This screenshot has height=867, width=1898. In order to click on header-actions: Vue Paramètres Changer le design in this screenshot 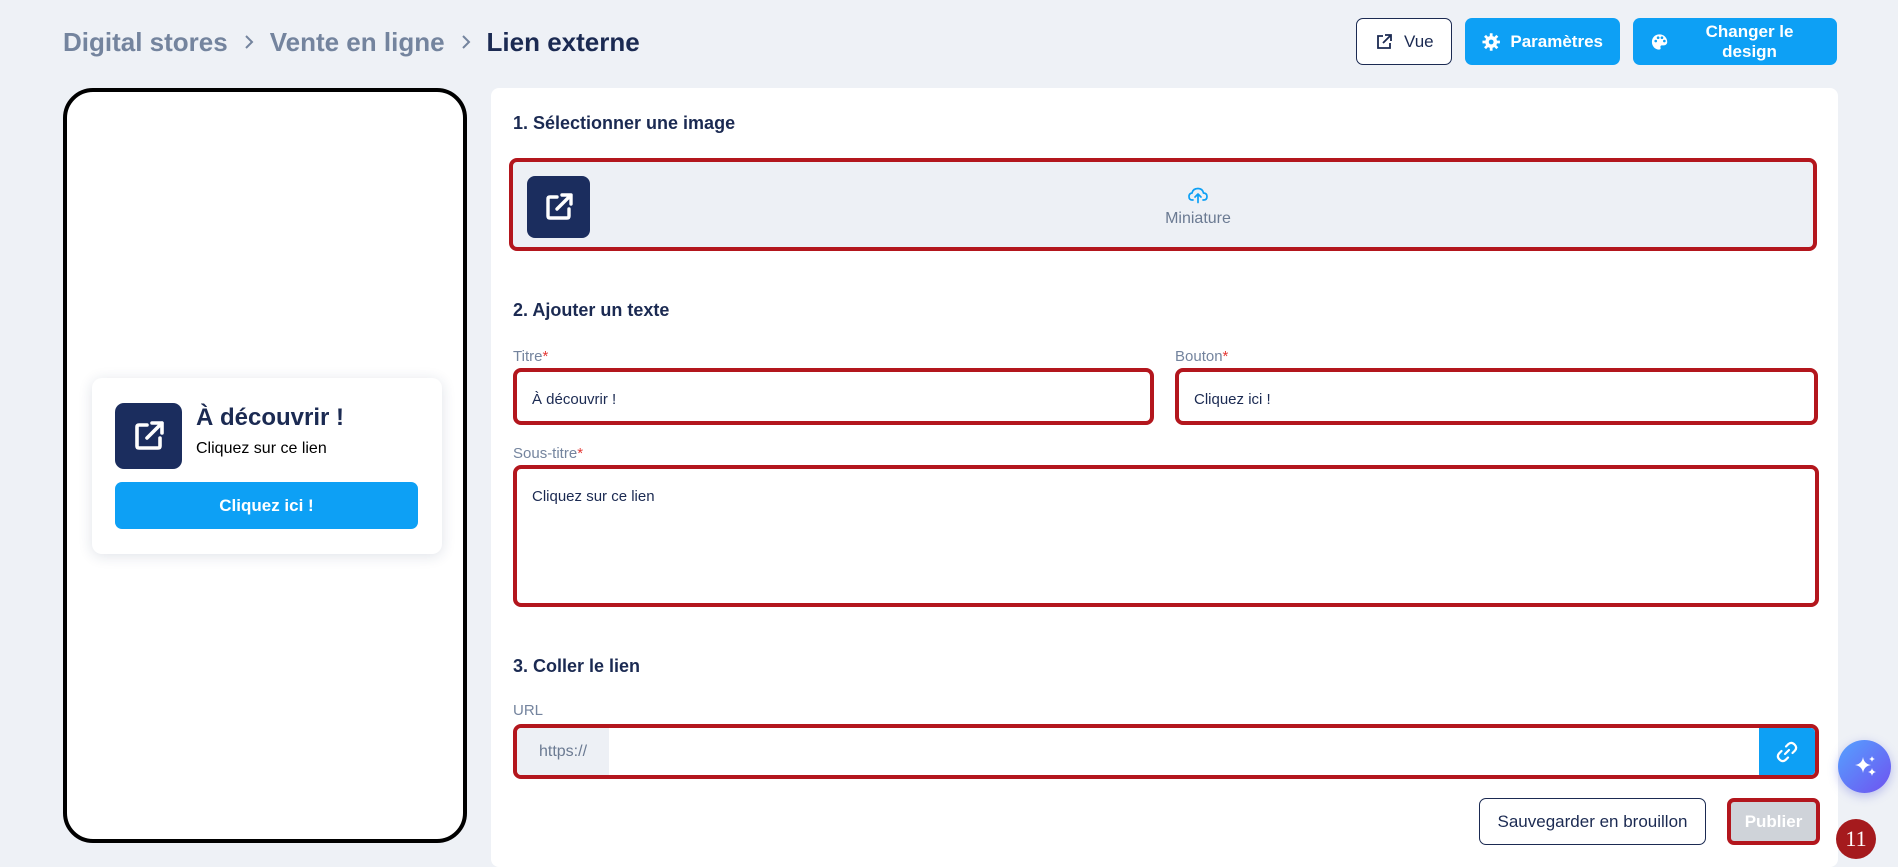, I will do `click(1596, 41)`.